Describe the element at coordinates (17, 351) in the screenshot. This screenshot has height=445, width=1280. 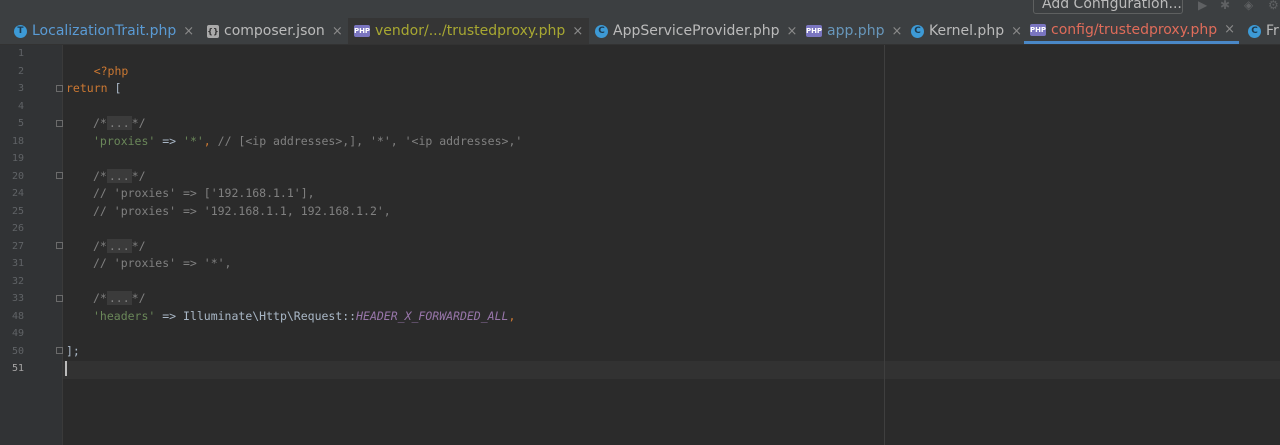
I see `line-number: 50` at that location.